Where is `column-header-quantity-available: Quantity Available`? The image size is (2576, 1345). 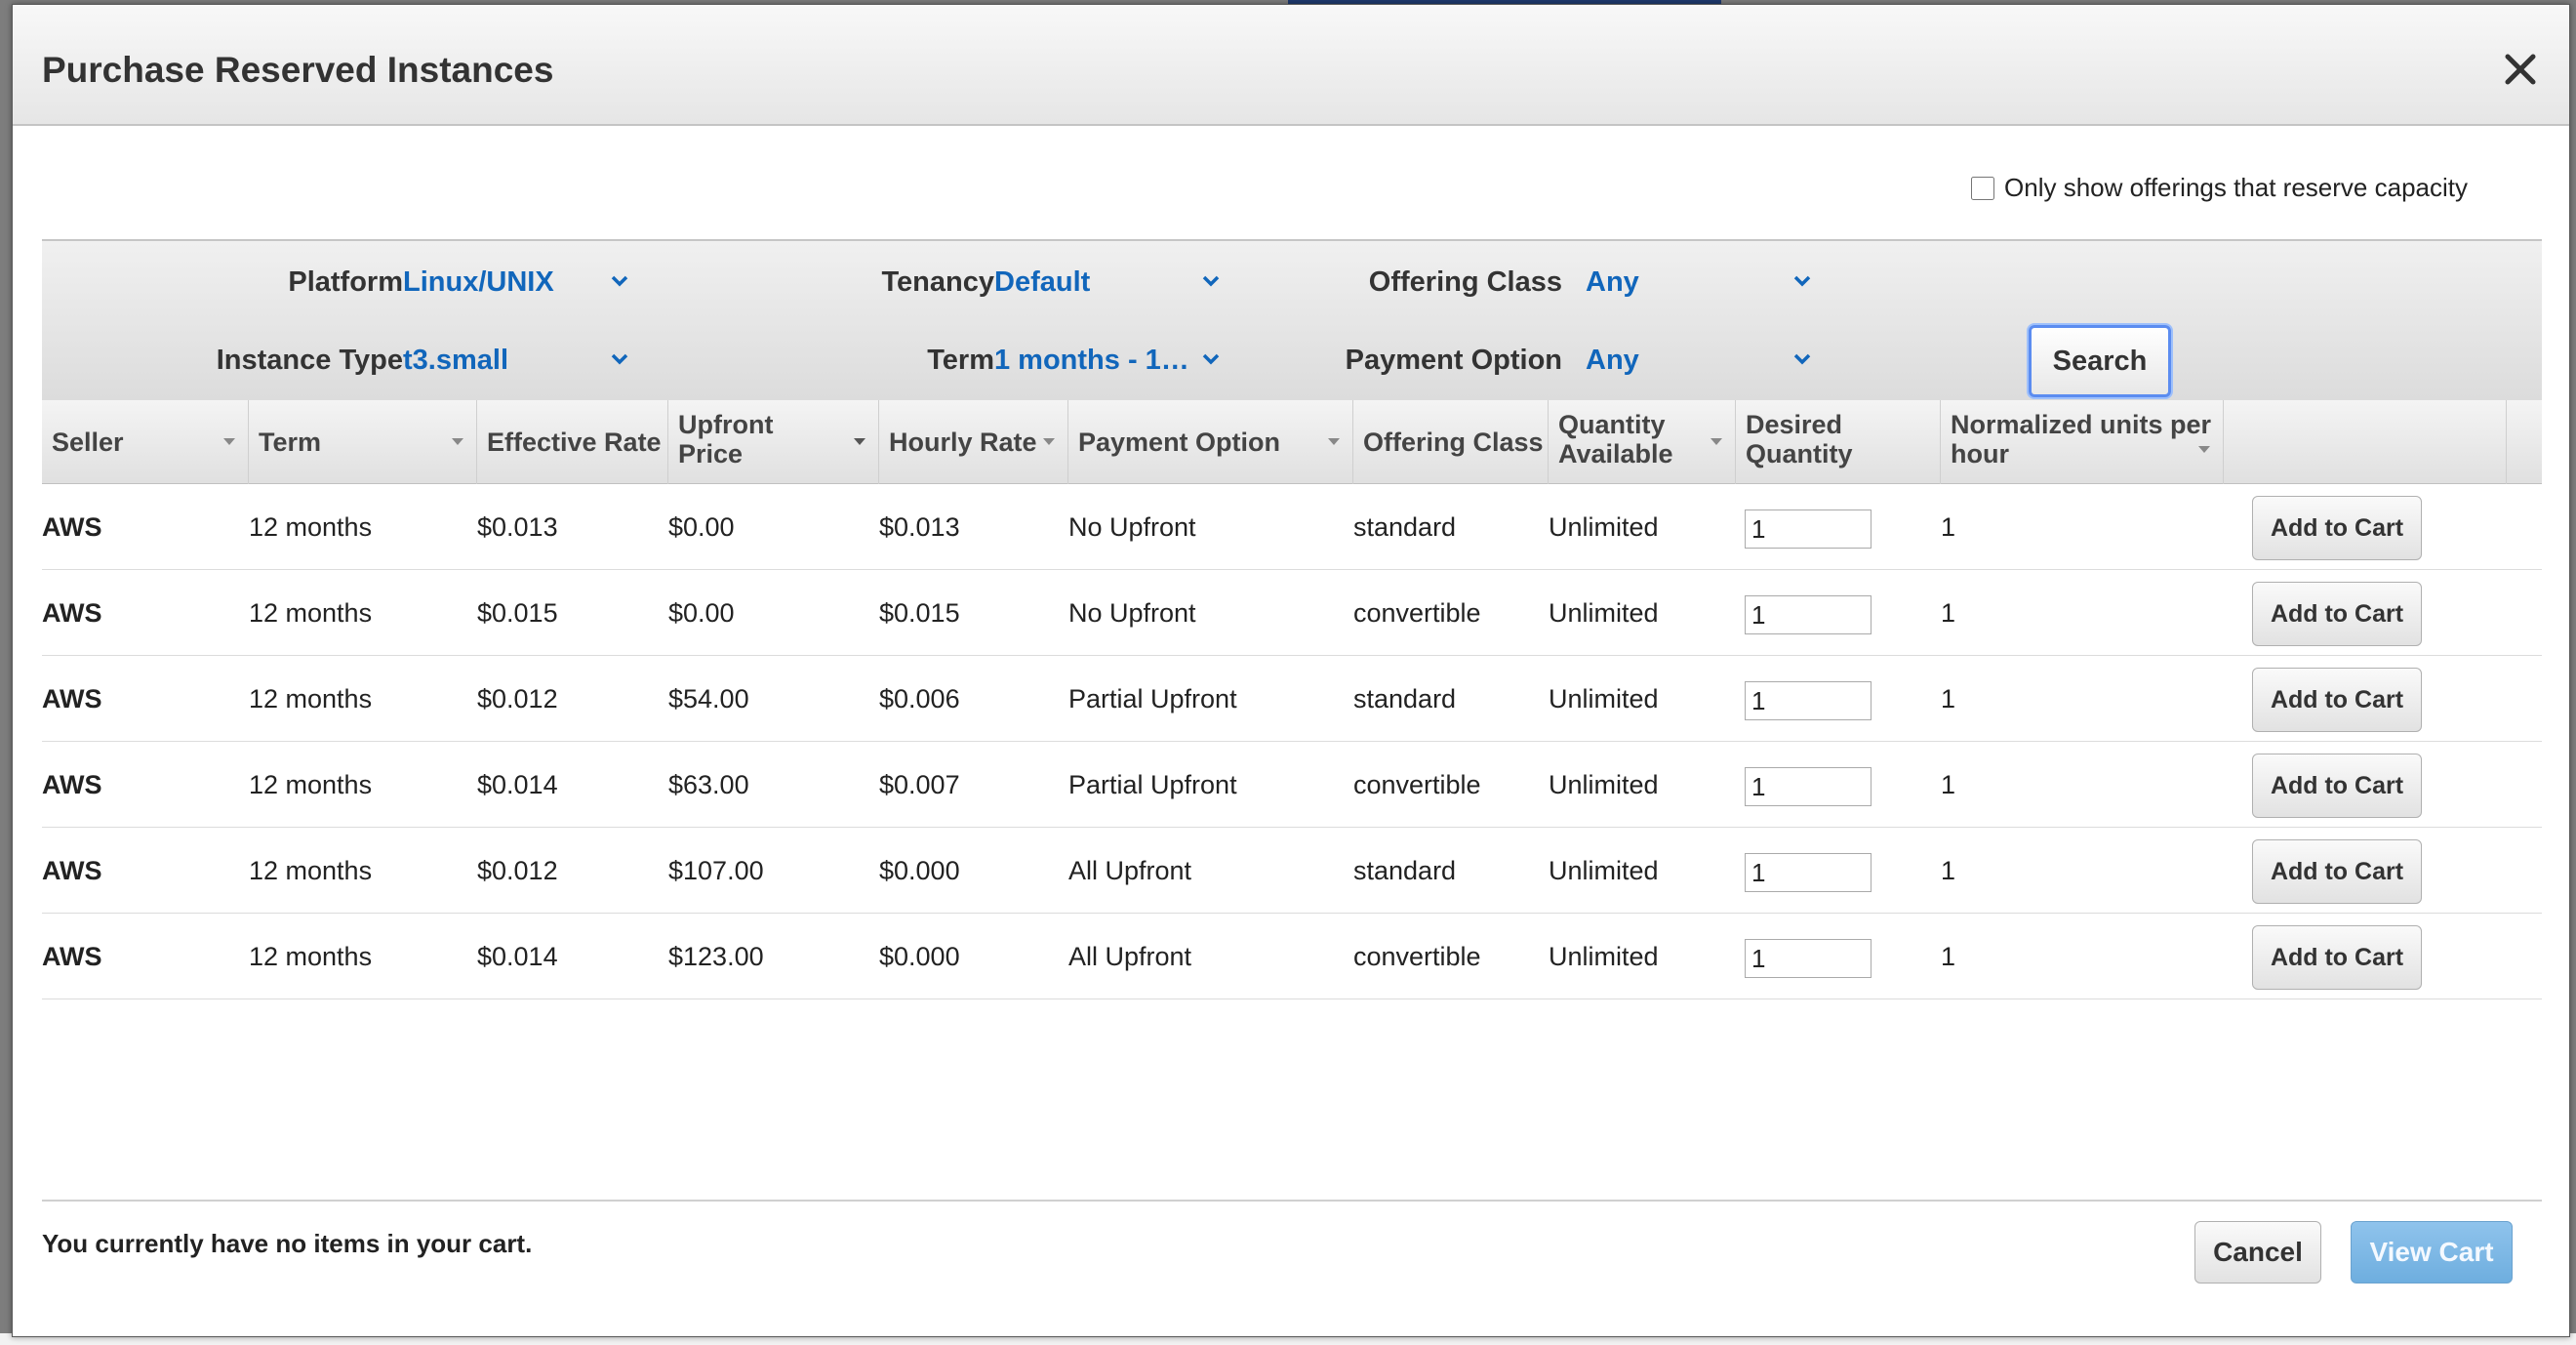 column-header-quantity-available: Quantity Available is located at coordinates (1642, 442).